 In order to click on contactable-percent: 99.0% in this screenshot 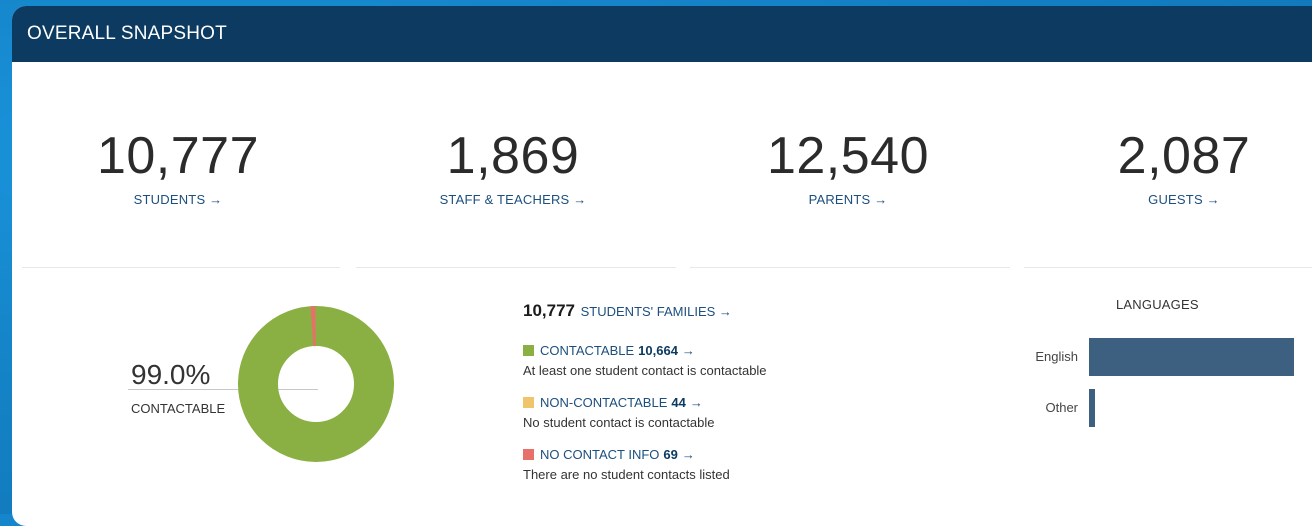, I will do `click(171, 374)`.